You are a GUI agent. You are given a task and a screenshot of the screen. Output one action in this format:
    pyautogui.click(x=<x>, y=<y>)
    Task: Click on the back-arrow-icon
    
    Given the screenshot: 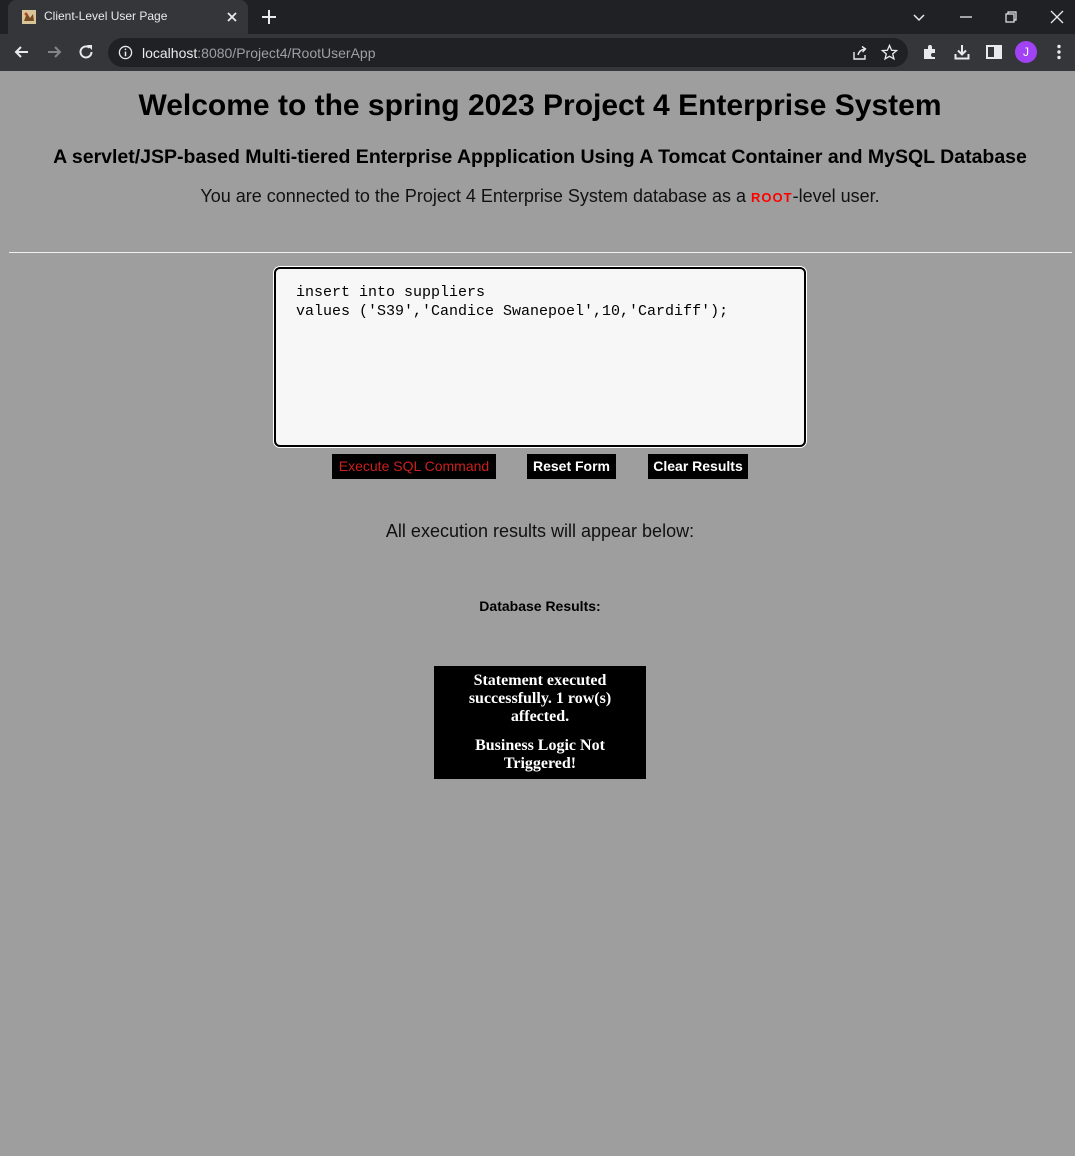 What is the action you would take?
    pyautogui.click(x=22, y=52)
    